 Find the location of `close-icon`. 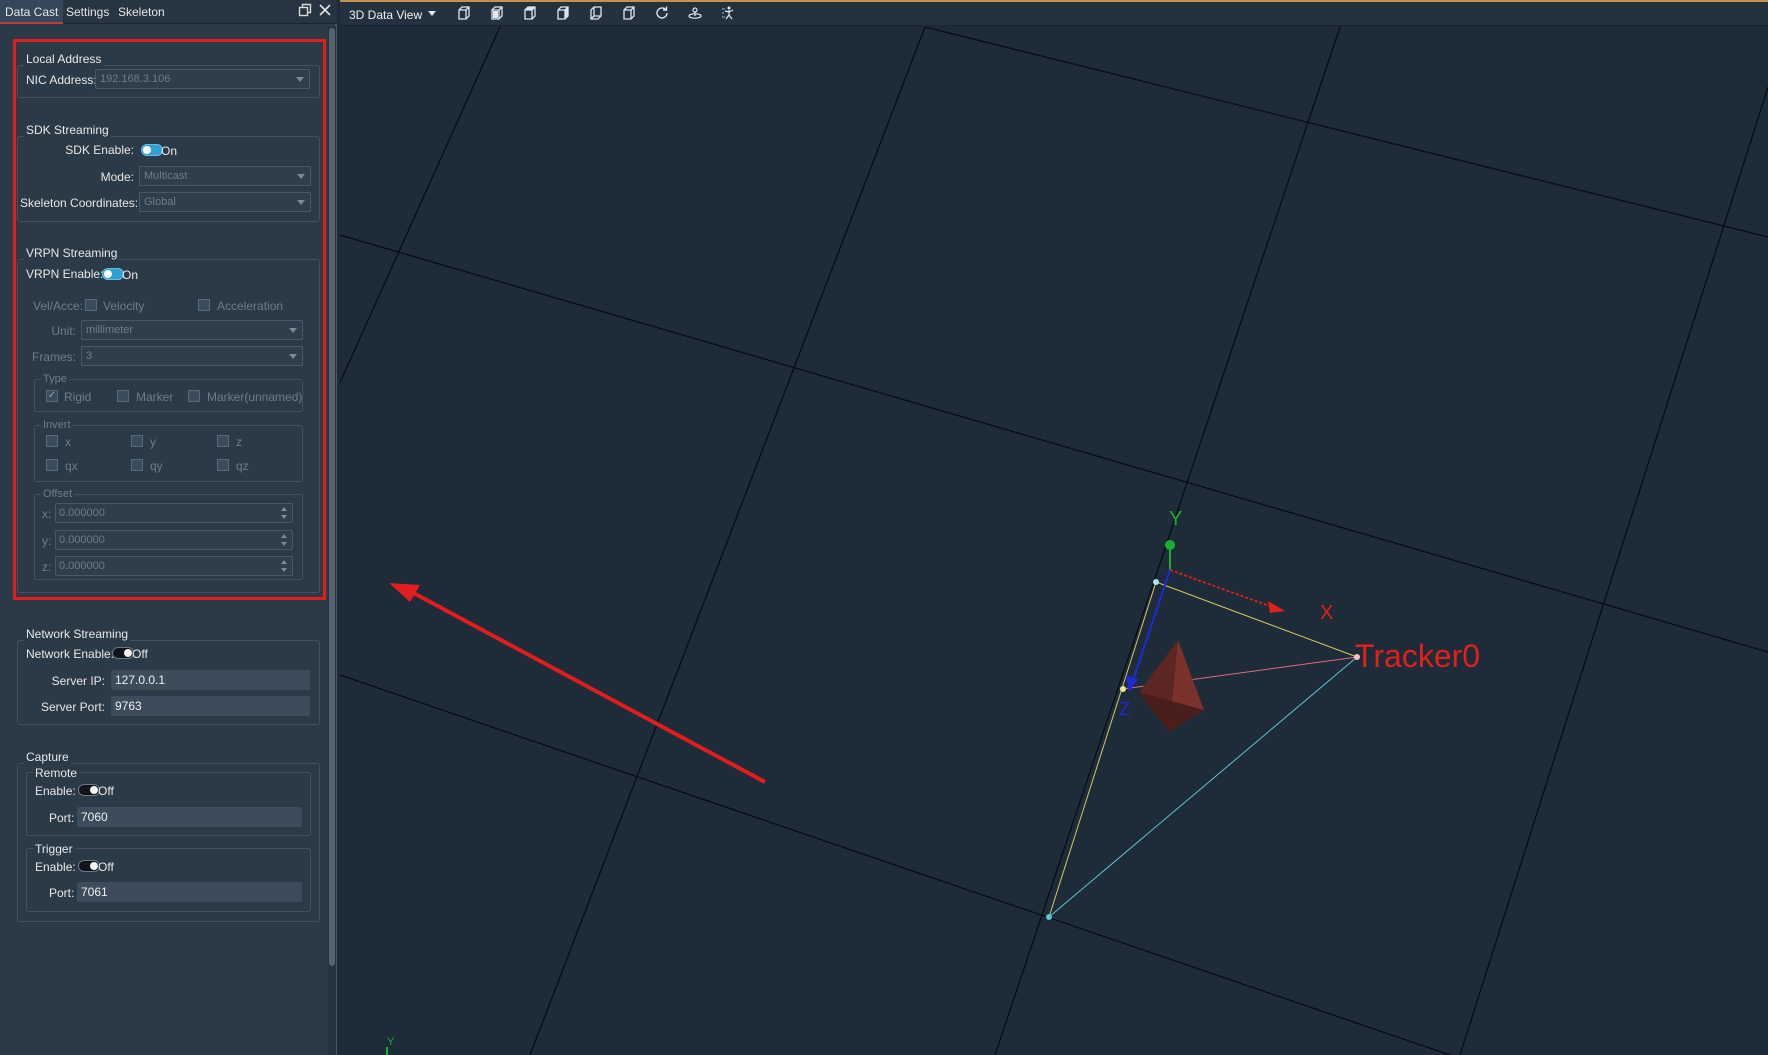

close-icon is located at coordinates (325, 12).